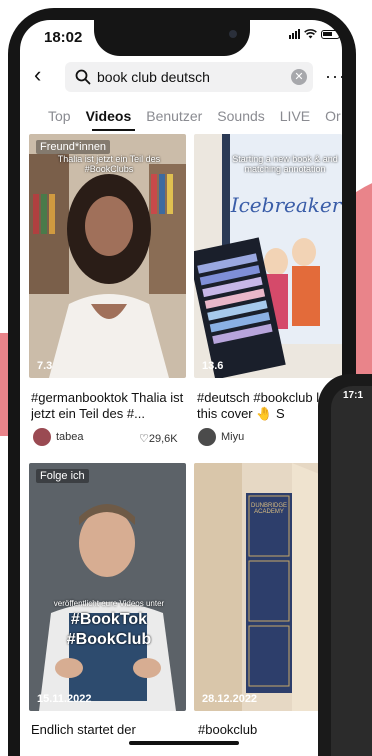 The image size is (372, 756). What do you see at coordinates (70, 437) in the screenshot?
I see `author-name: tabea` at bounding box center [70, 437].